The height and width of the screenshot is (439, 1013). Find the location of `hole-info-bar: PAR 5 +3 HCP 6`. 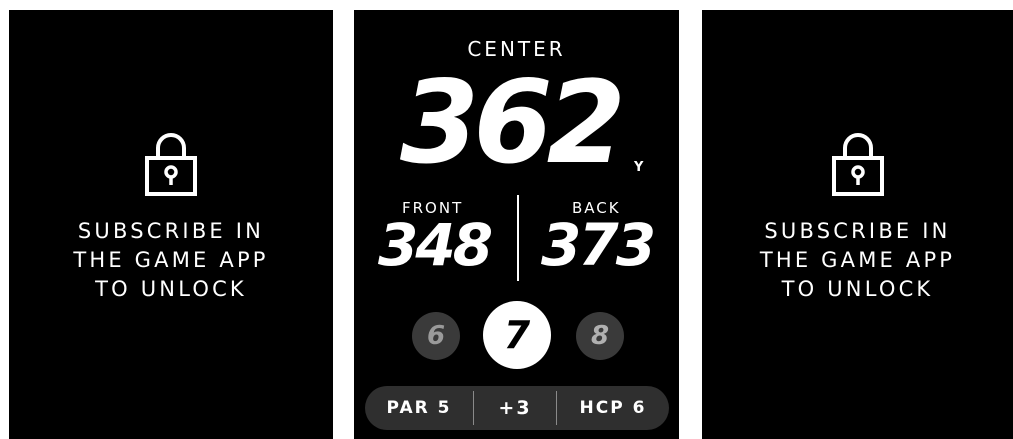

hole-info-bar: PAR 5 +3 HCP 6 is located at coordinates (517, 408).